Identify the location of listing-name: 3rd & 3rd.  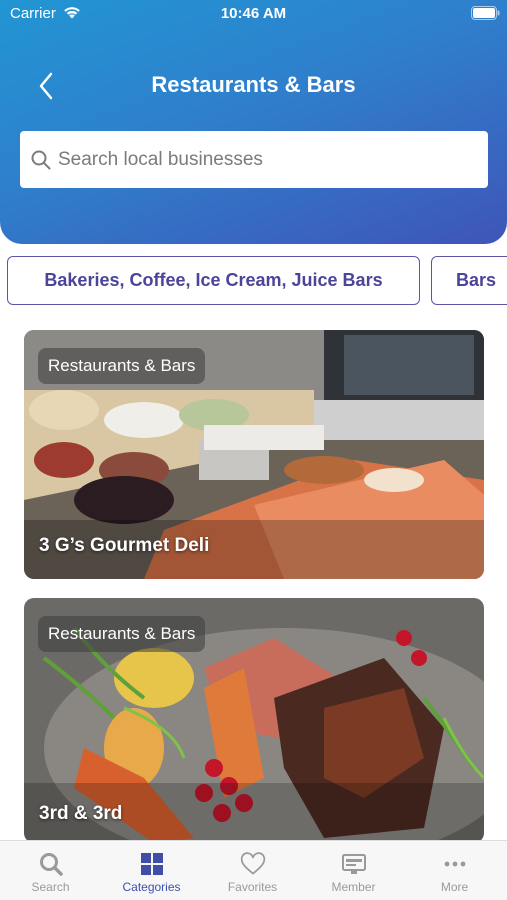
(81, 813).